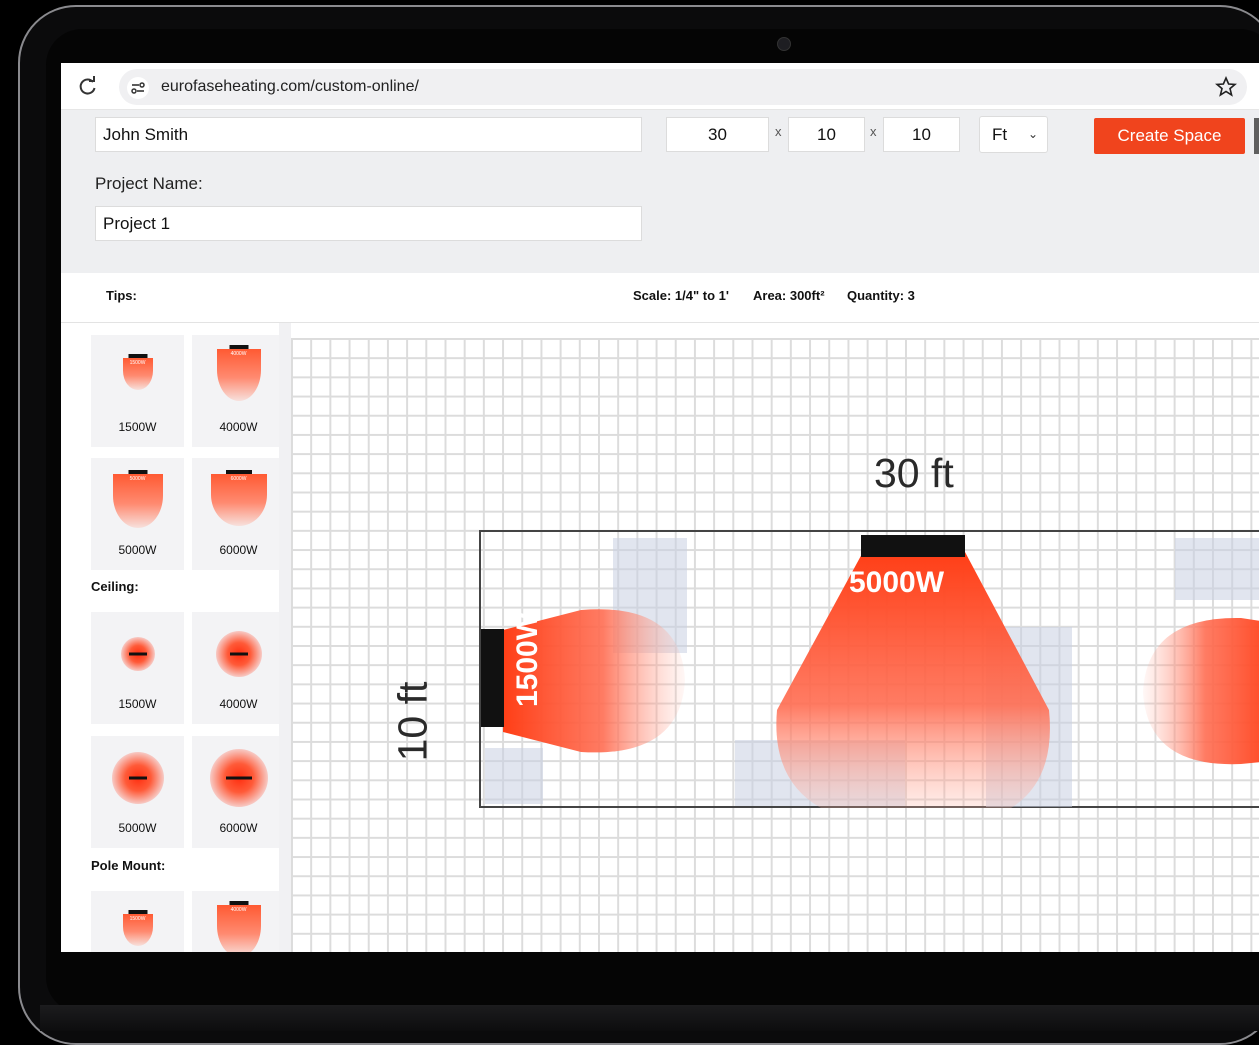  Describe the element at coordinates (881, 295) in the screenshot. I see `quantity-readout: Quantity: 3` at that location.